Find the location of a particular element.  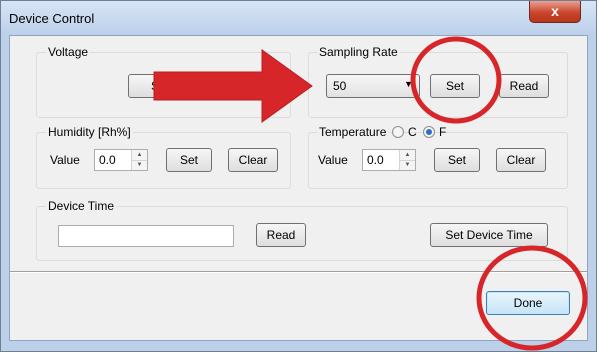

temperature-value: 0.0 is located at coordinates (375, 160).